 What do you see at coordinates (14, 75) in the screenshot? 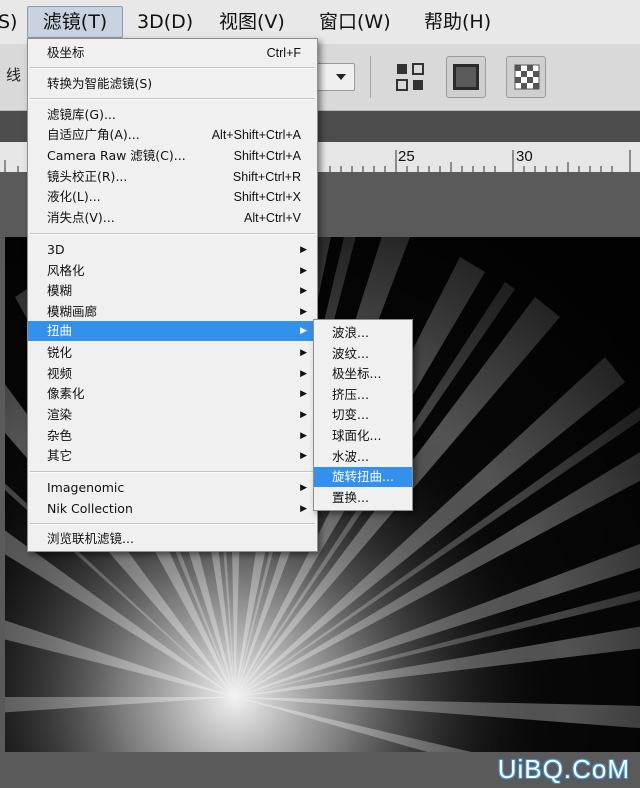
I see `options-partial-label: 线` at bounding box center [14, 75].